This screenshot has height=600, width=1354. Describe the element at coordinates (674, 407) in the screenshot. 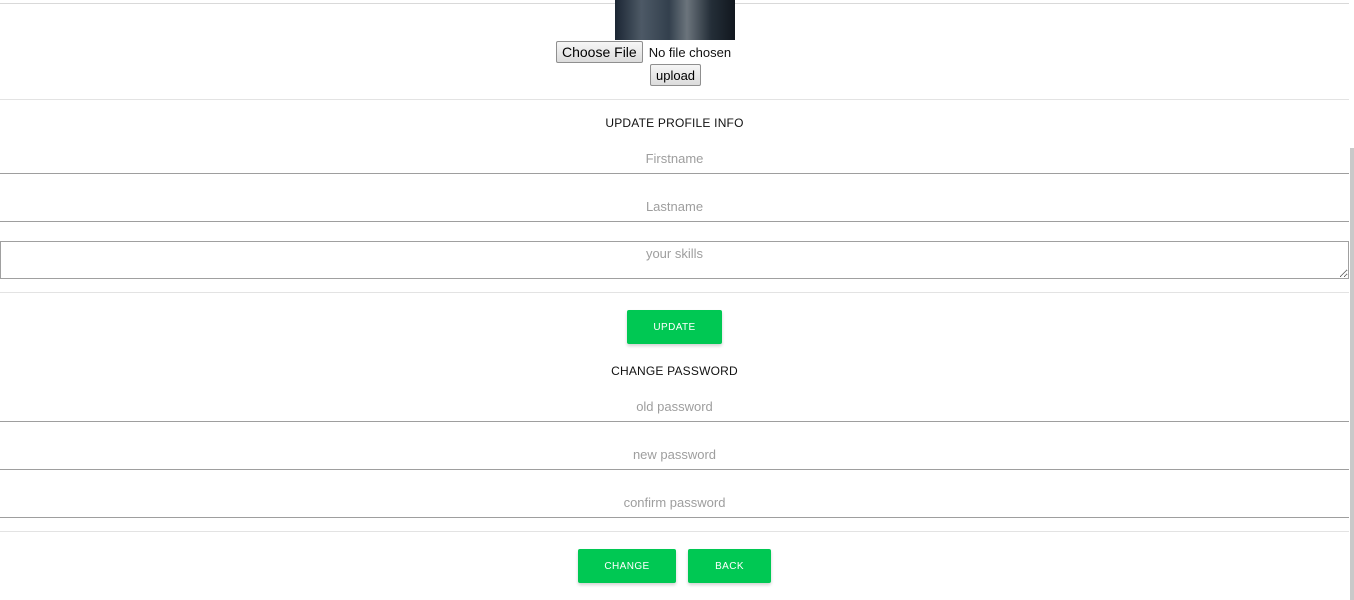

I see `old-password-input` at that location.